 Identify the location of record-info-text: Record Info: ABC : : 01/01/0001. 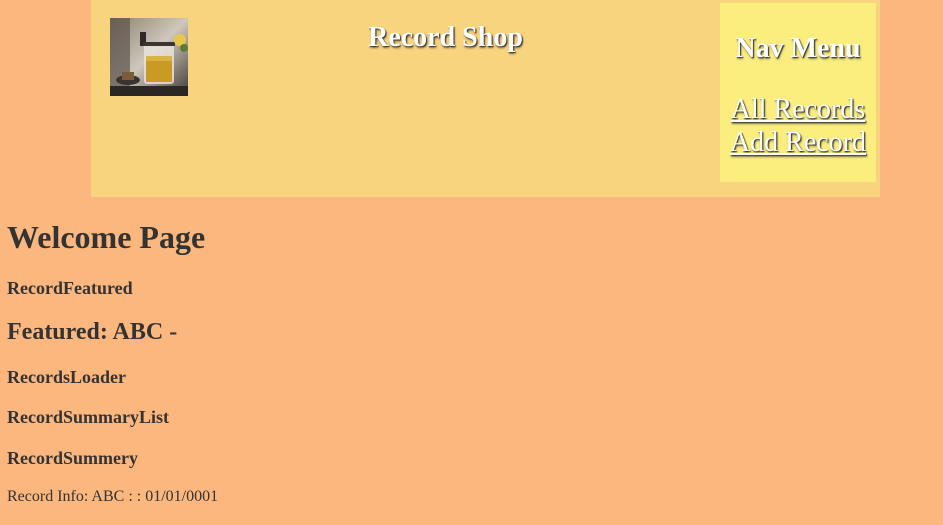
(113, 496).